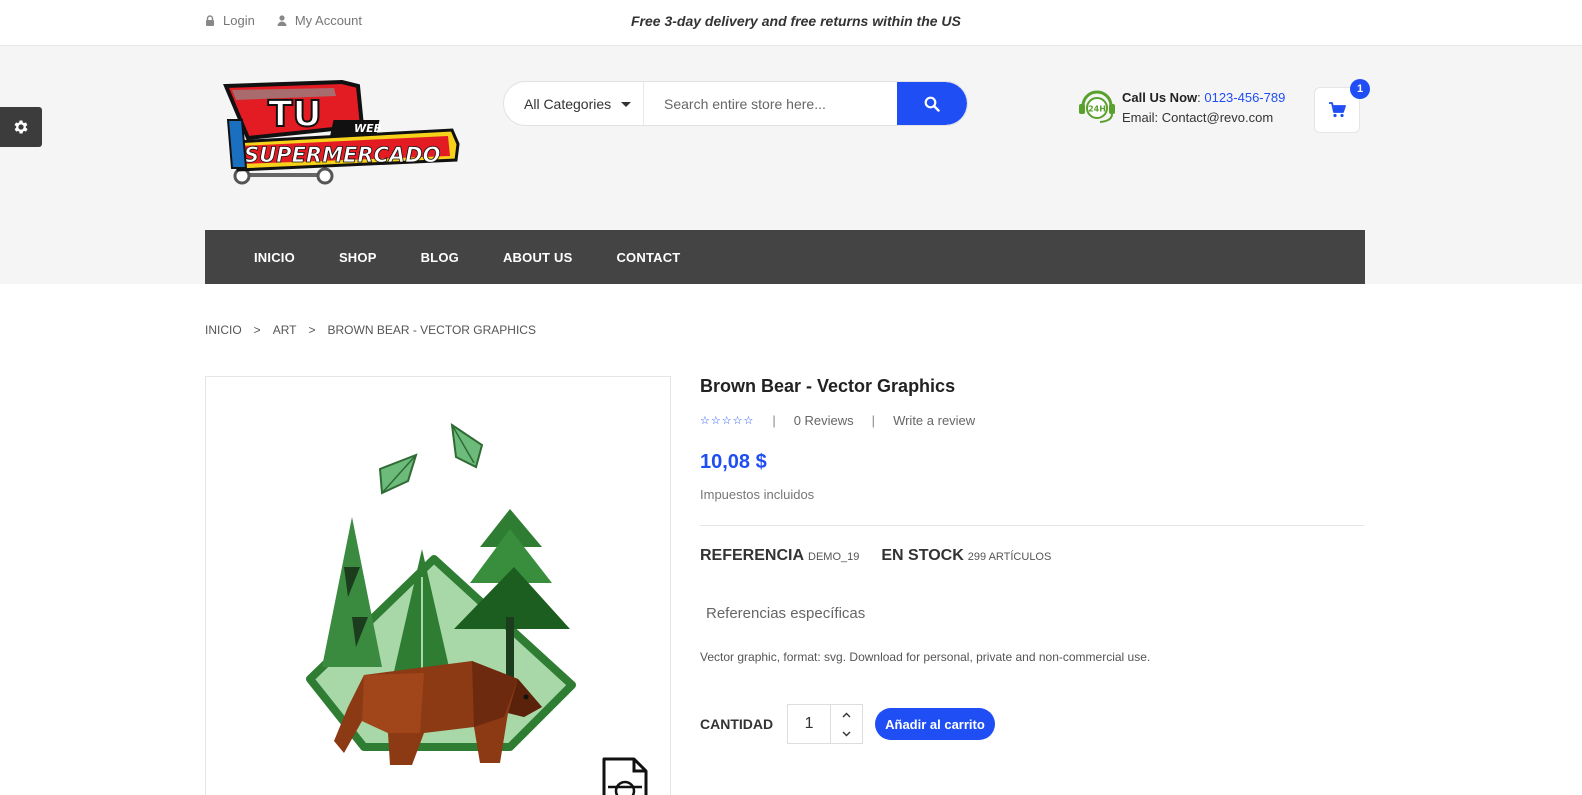 This screenshot has width=1582, height=795. What do you see at coordinates (441, 593) in the screenshot?
I see `brown-bear-illustration` at bounding box center [441, 593].